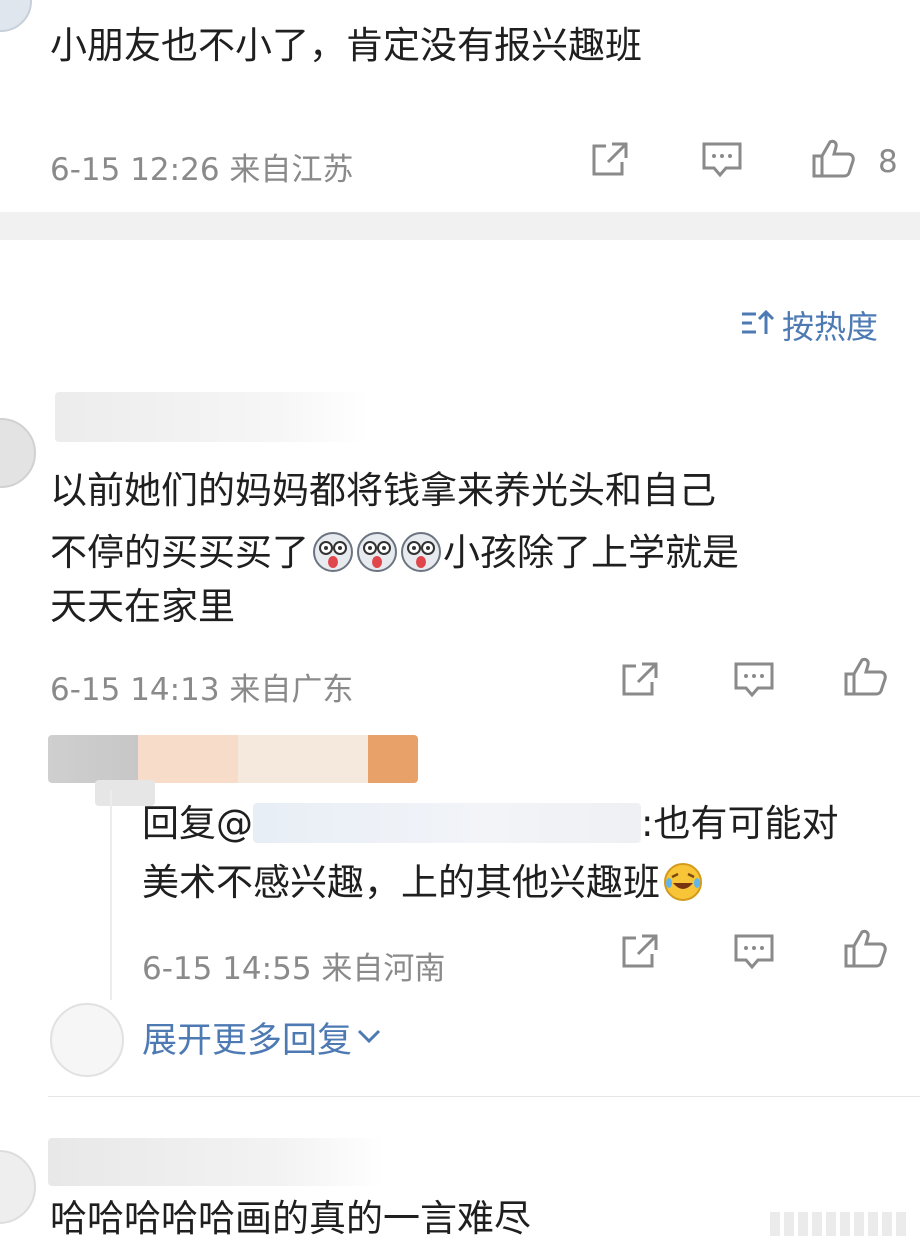 The width and height of the screenshot is (920, 1248). Describe the element at coordinates (460, 226) in the screenshot. I see `section-separator` at that location.